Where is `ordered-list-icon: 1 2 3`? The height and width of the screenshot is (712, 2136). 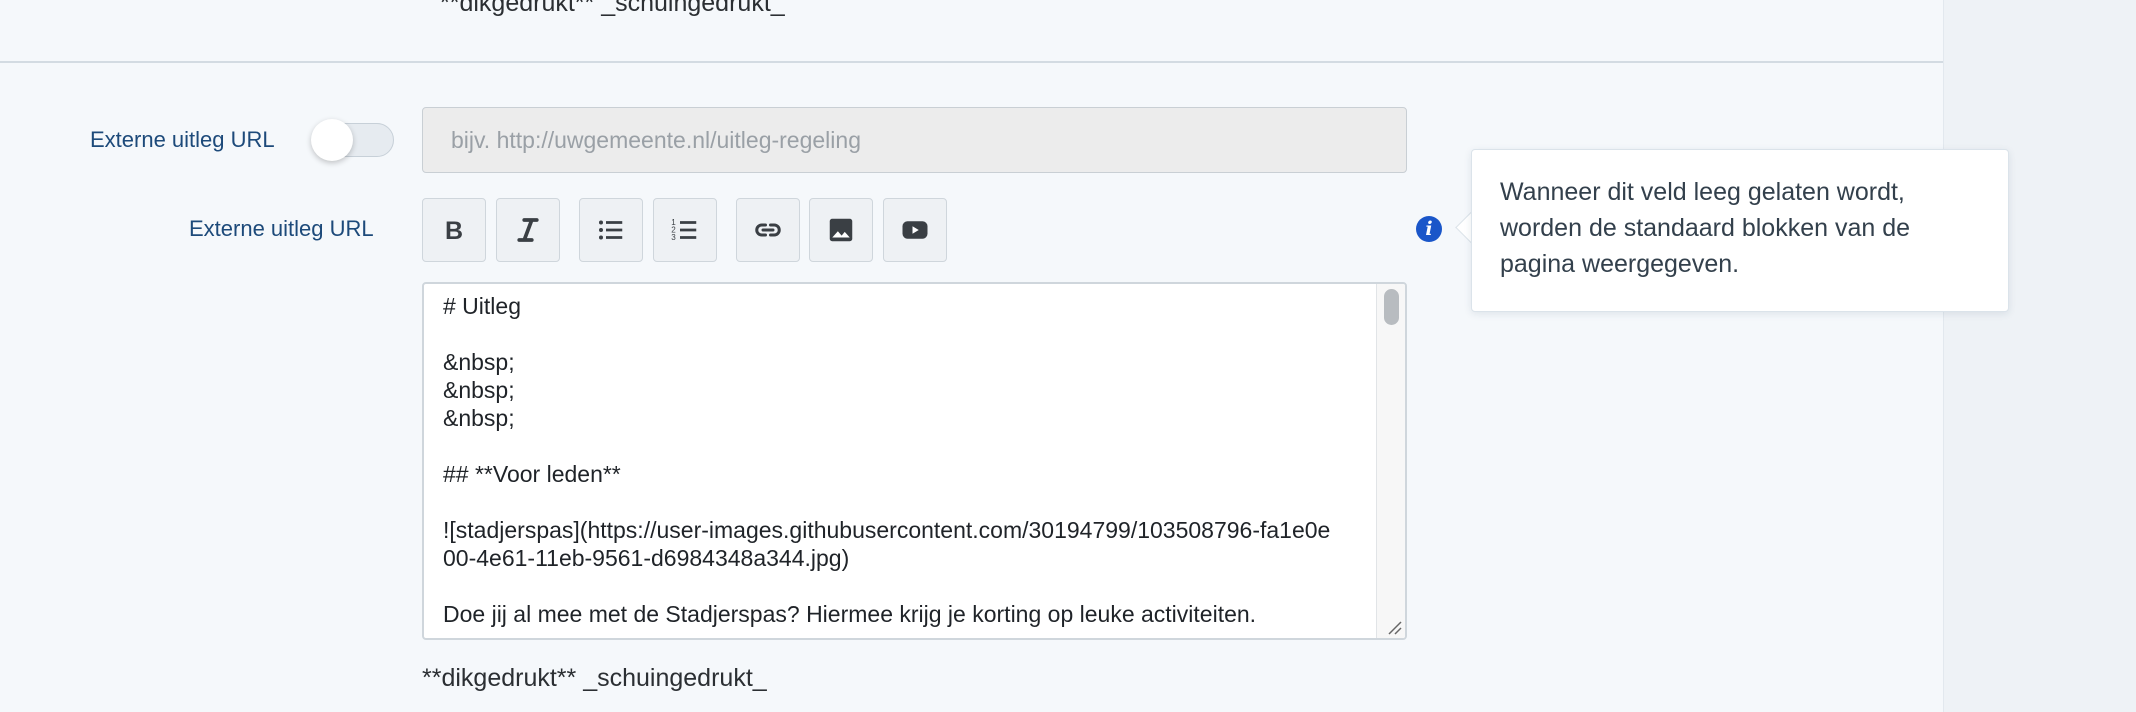 ordered-list-icon: 1 2 3 is located at coordinates (684, 230).